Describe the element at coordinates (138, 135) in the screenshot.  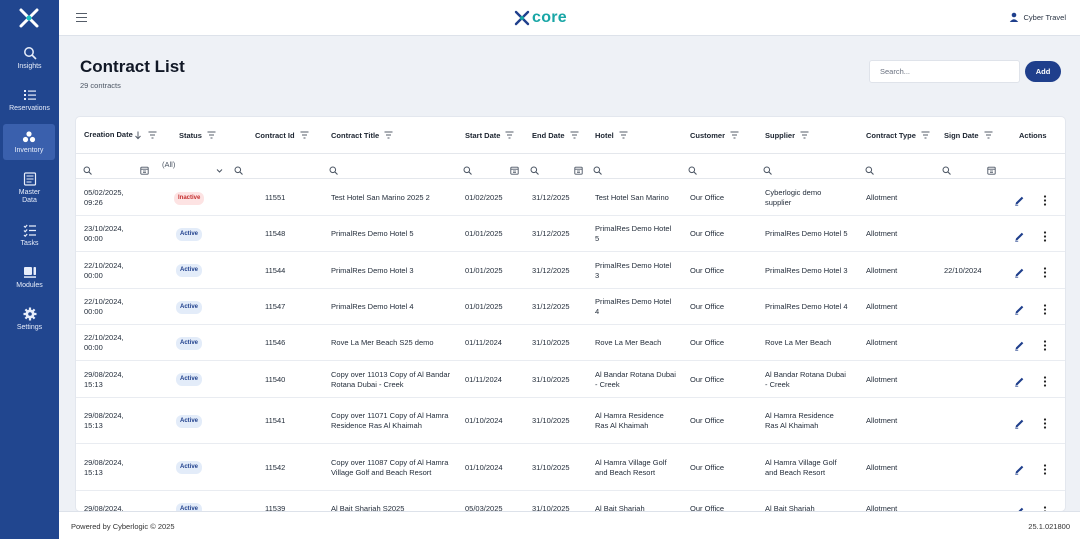
I see `sort-desc-icon` at that location.